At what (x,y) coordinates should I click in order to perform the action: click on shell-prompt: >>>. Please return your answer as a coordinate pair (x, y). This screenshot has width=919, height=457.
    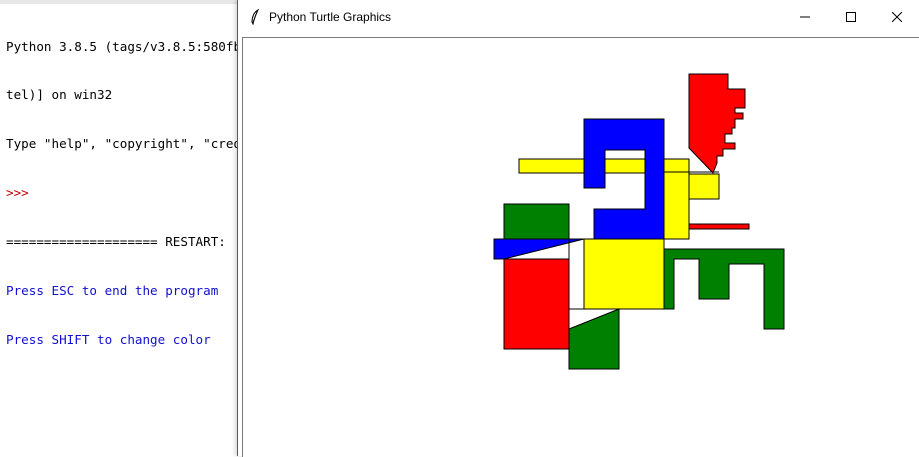
    Looking at the image, I should click on (21, 193).